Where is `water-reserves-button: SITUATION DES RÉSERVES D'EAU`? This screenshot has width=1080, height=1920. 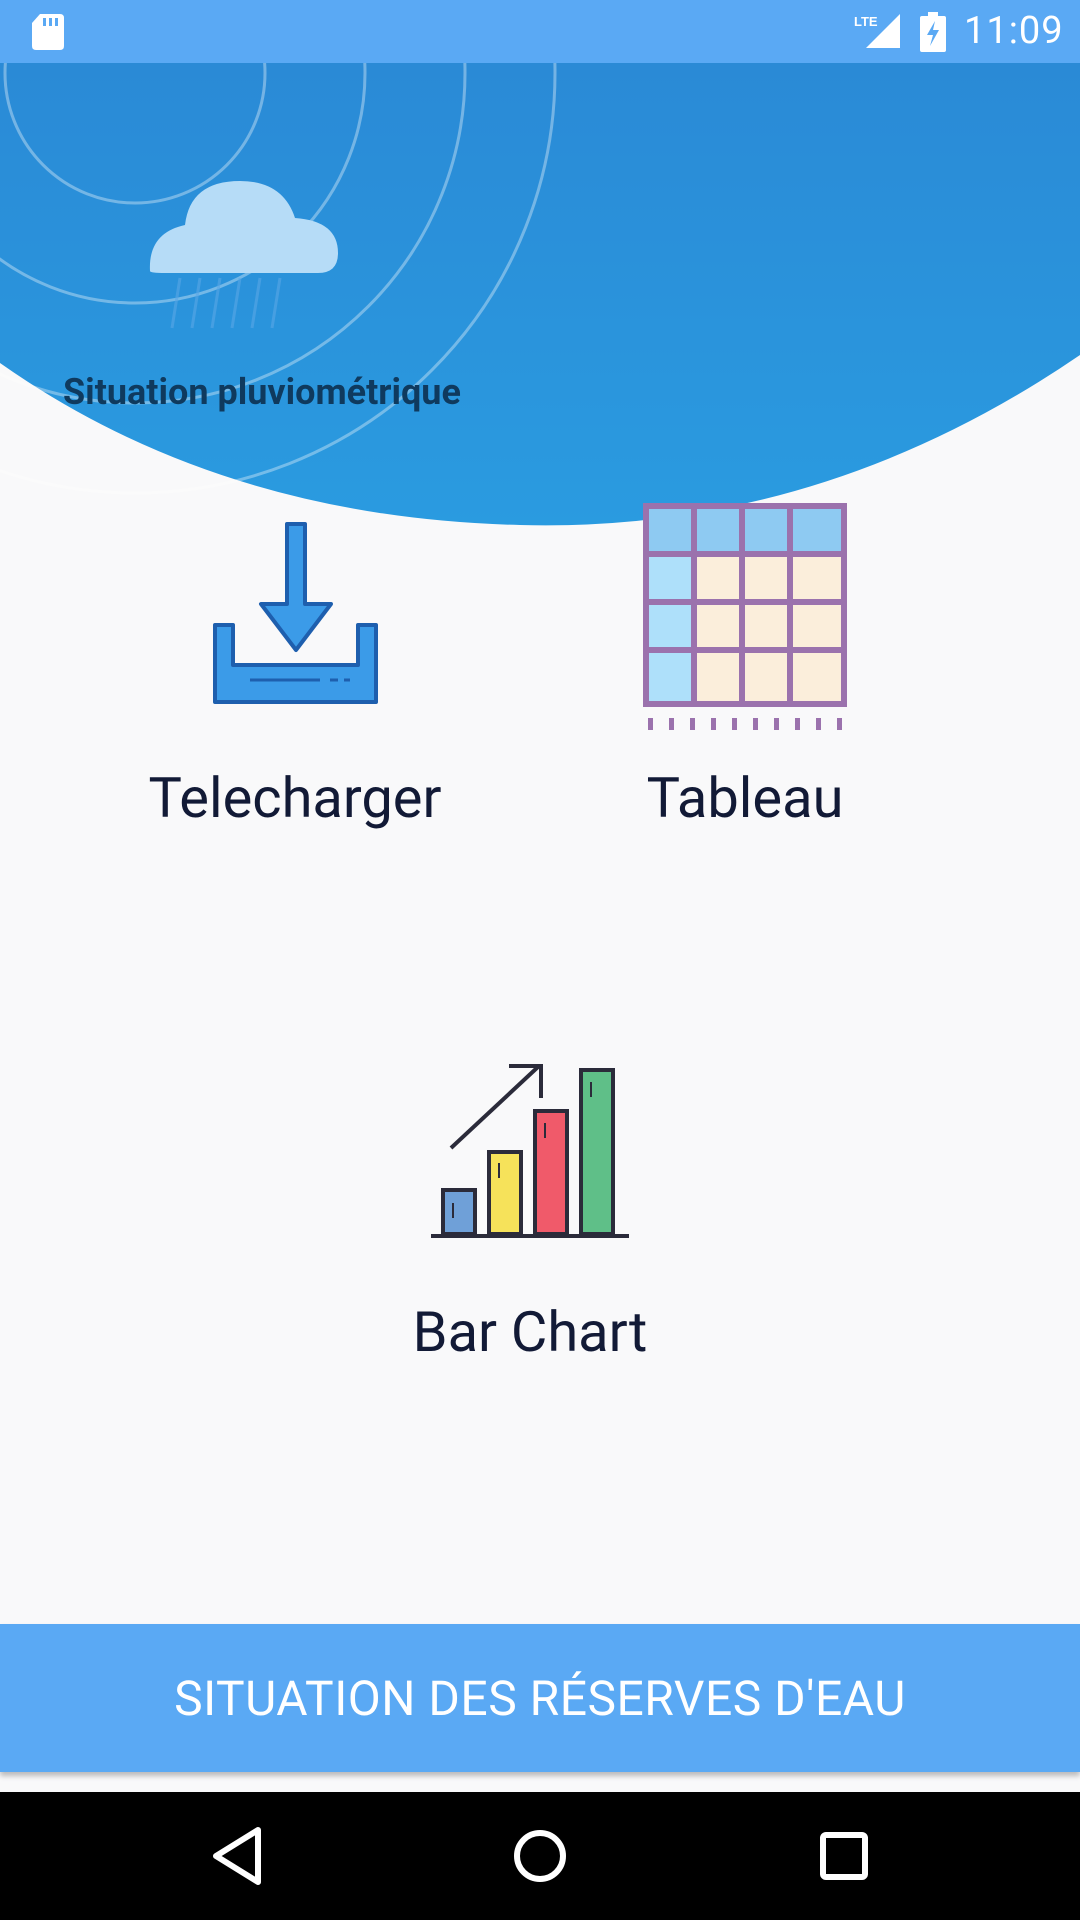
water-reserves-button: SITUATION DES RÉSERVES D'EAU is located at coordinates (540, 1698).